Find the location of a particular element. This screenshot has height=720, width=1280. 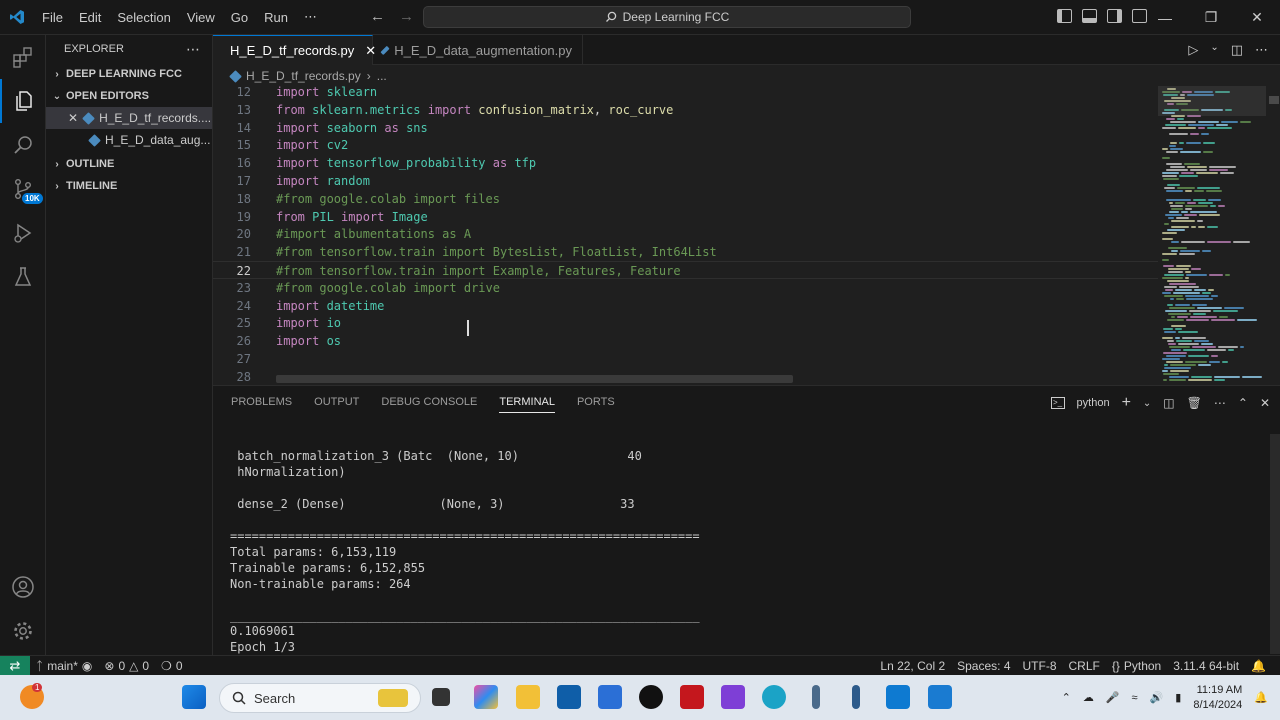

mcafee-icon is located at coordinates (692, 697).